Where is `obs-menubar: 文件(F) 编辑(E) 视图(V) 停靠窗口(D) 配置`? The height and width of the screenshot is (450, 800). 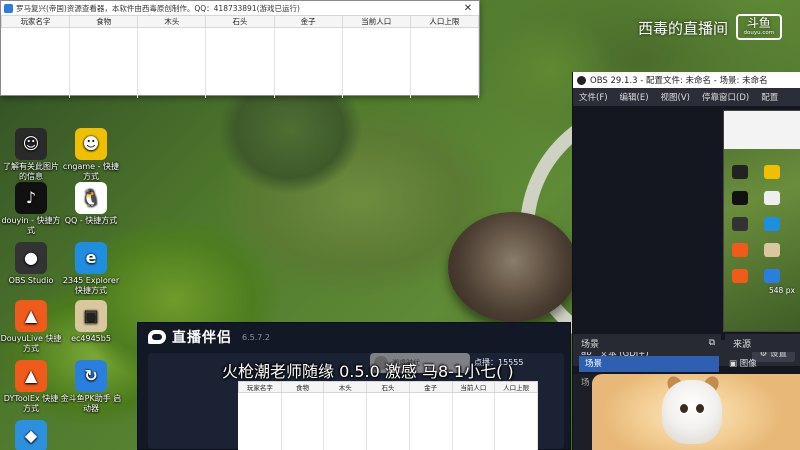 obs-menubar: 文件(F) 编辑(E) 视图(V) 停靠窗口(D) 配置 is located at coordinates (686, 97).